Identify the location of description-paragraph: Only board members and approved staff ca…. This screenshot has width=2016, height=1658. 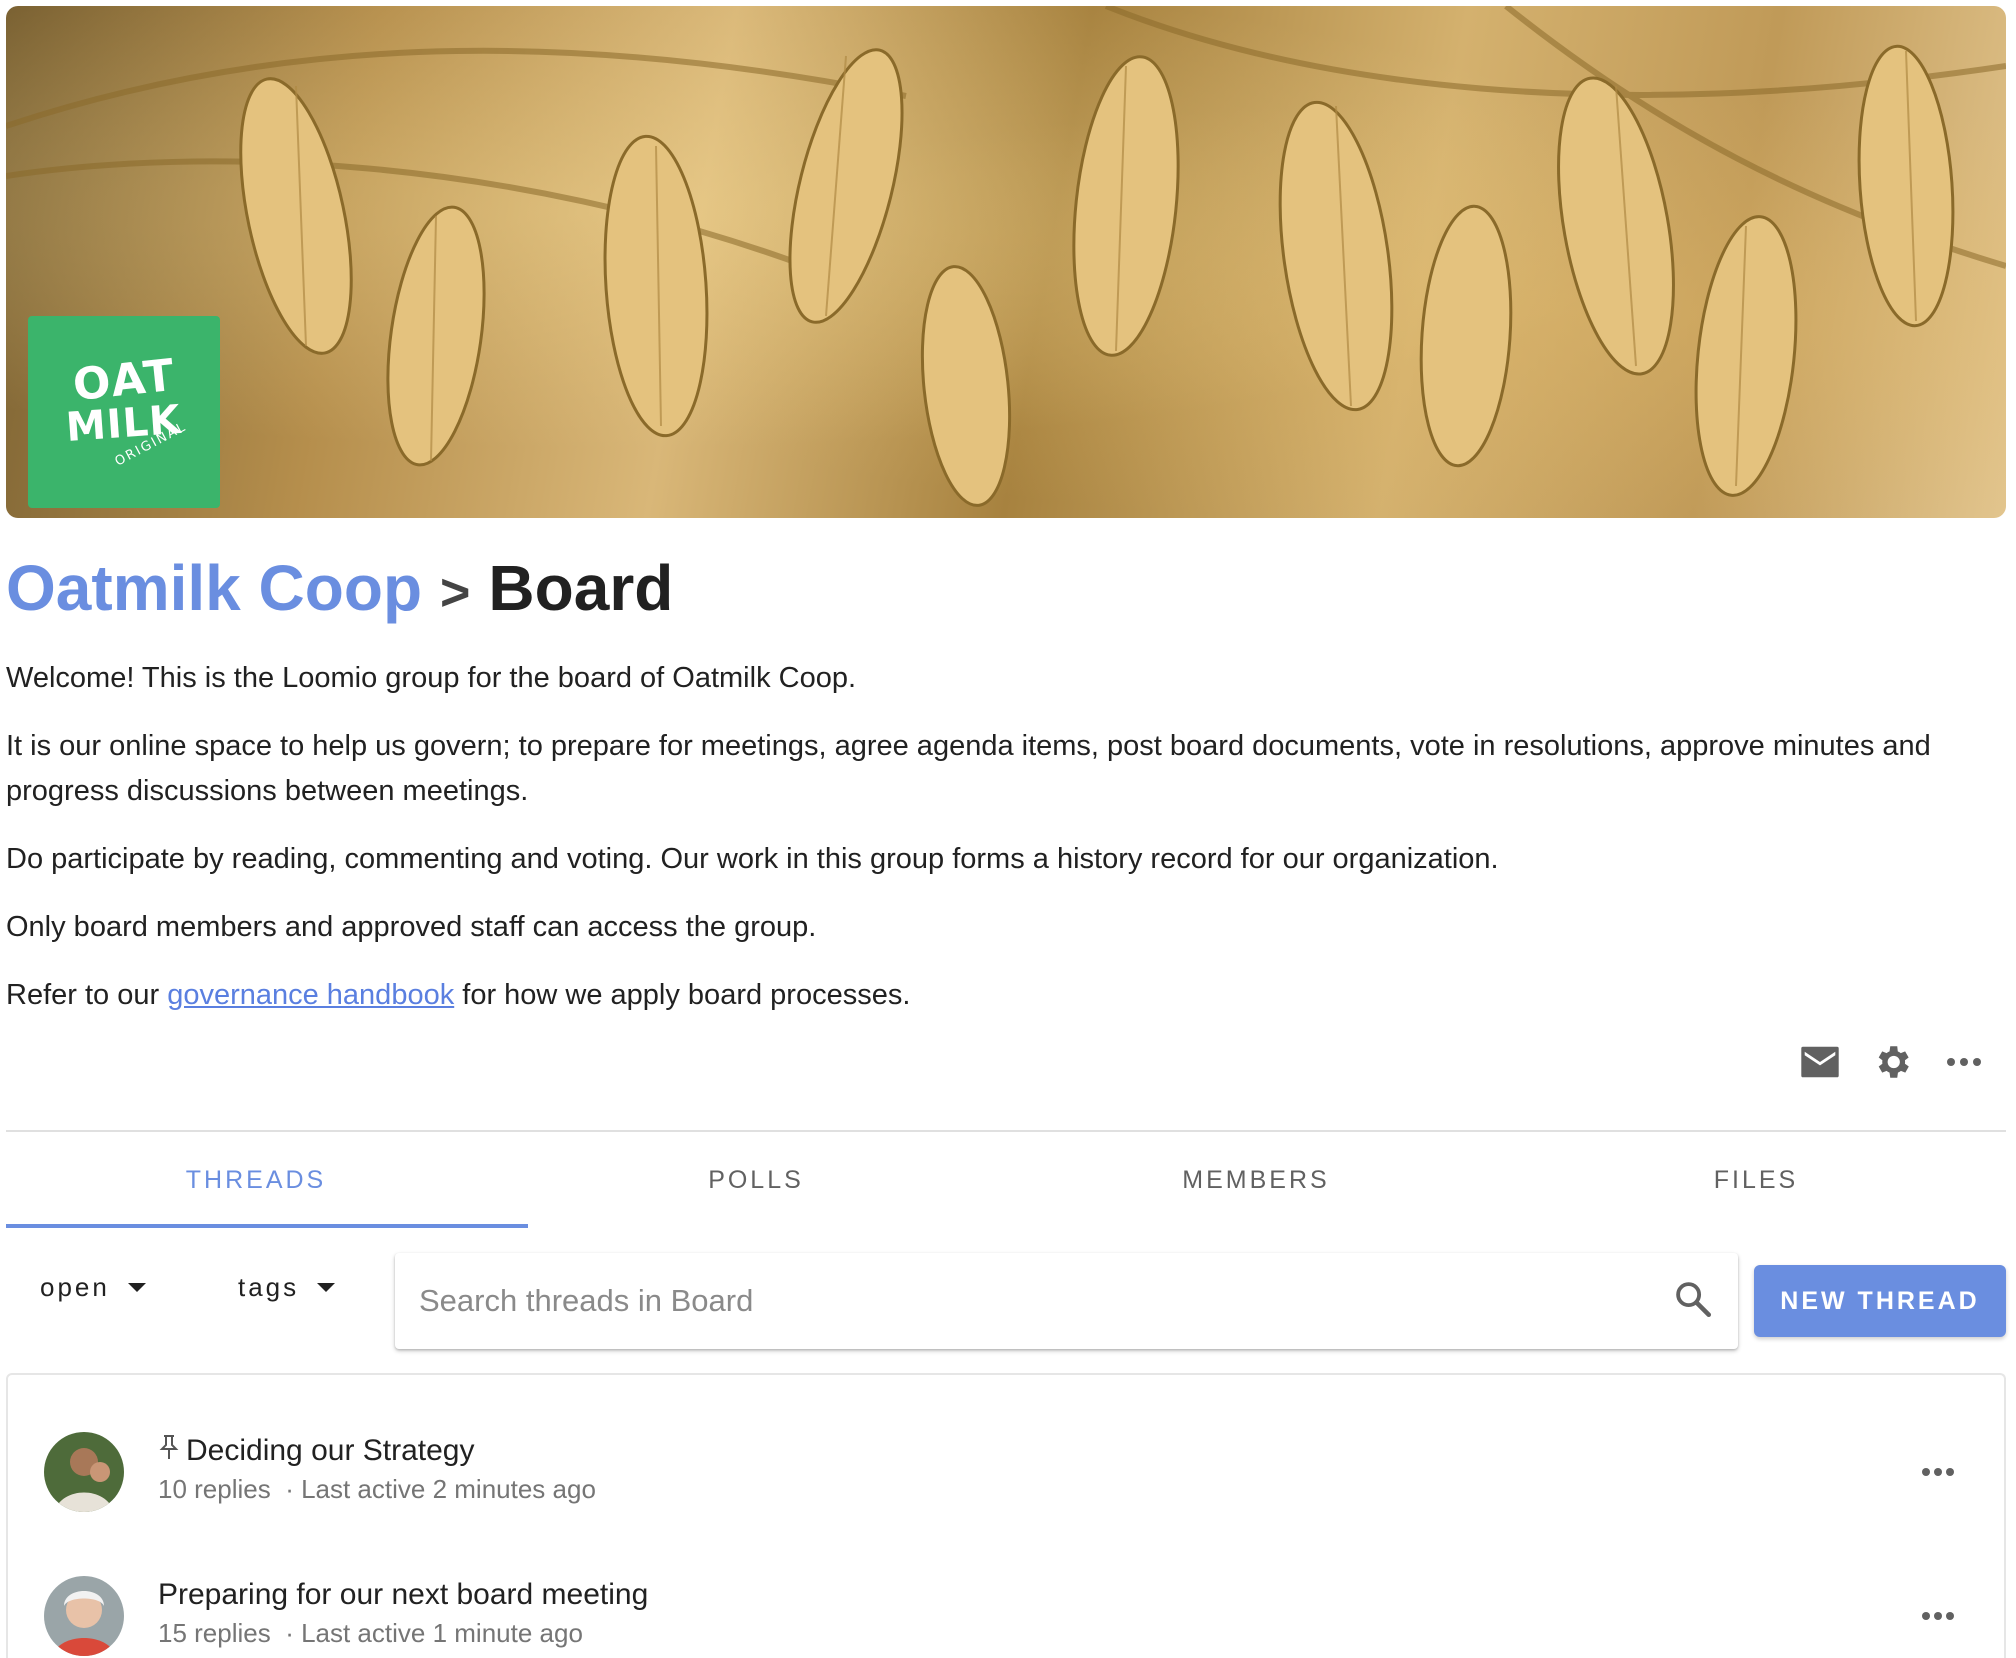
(411, 927).